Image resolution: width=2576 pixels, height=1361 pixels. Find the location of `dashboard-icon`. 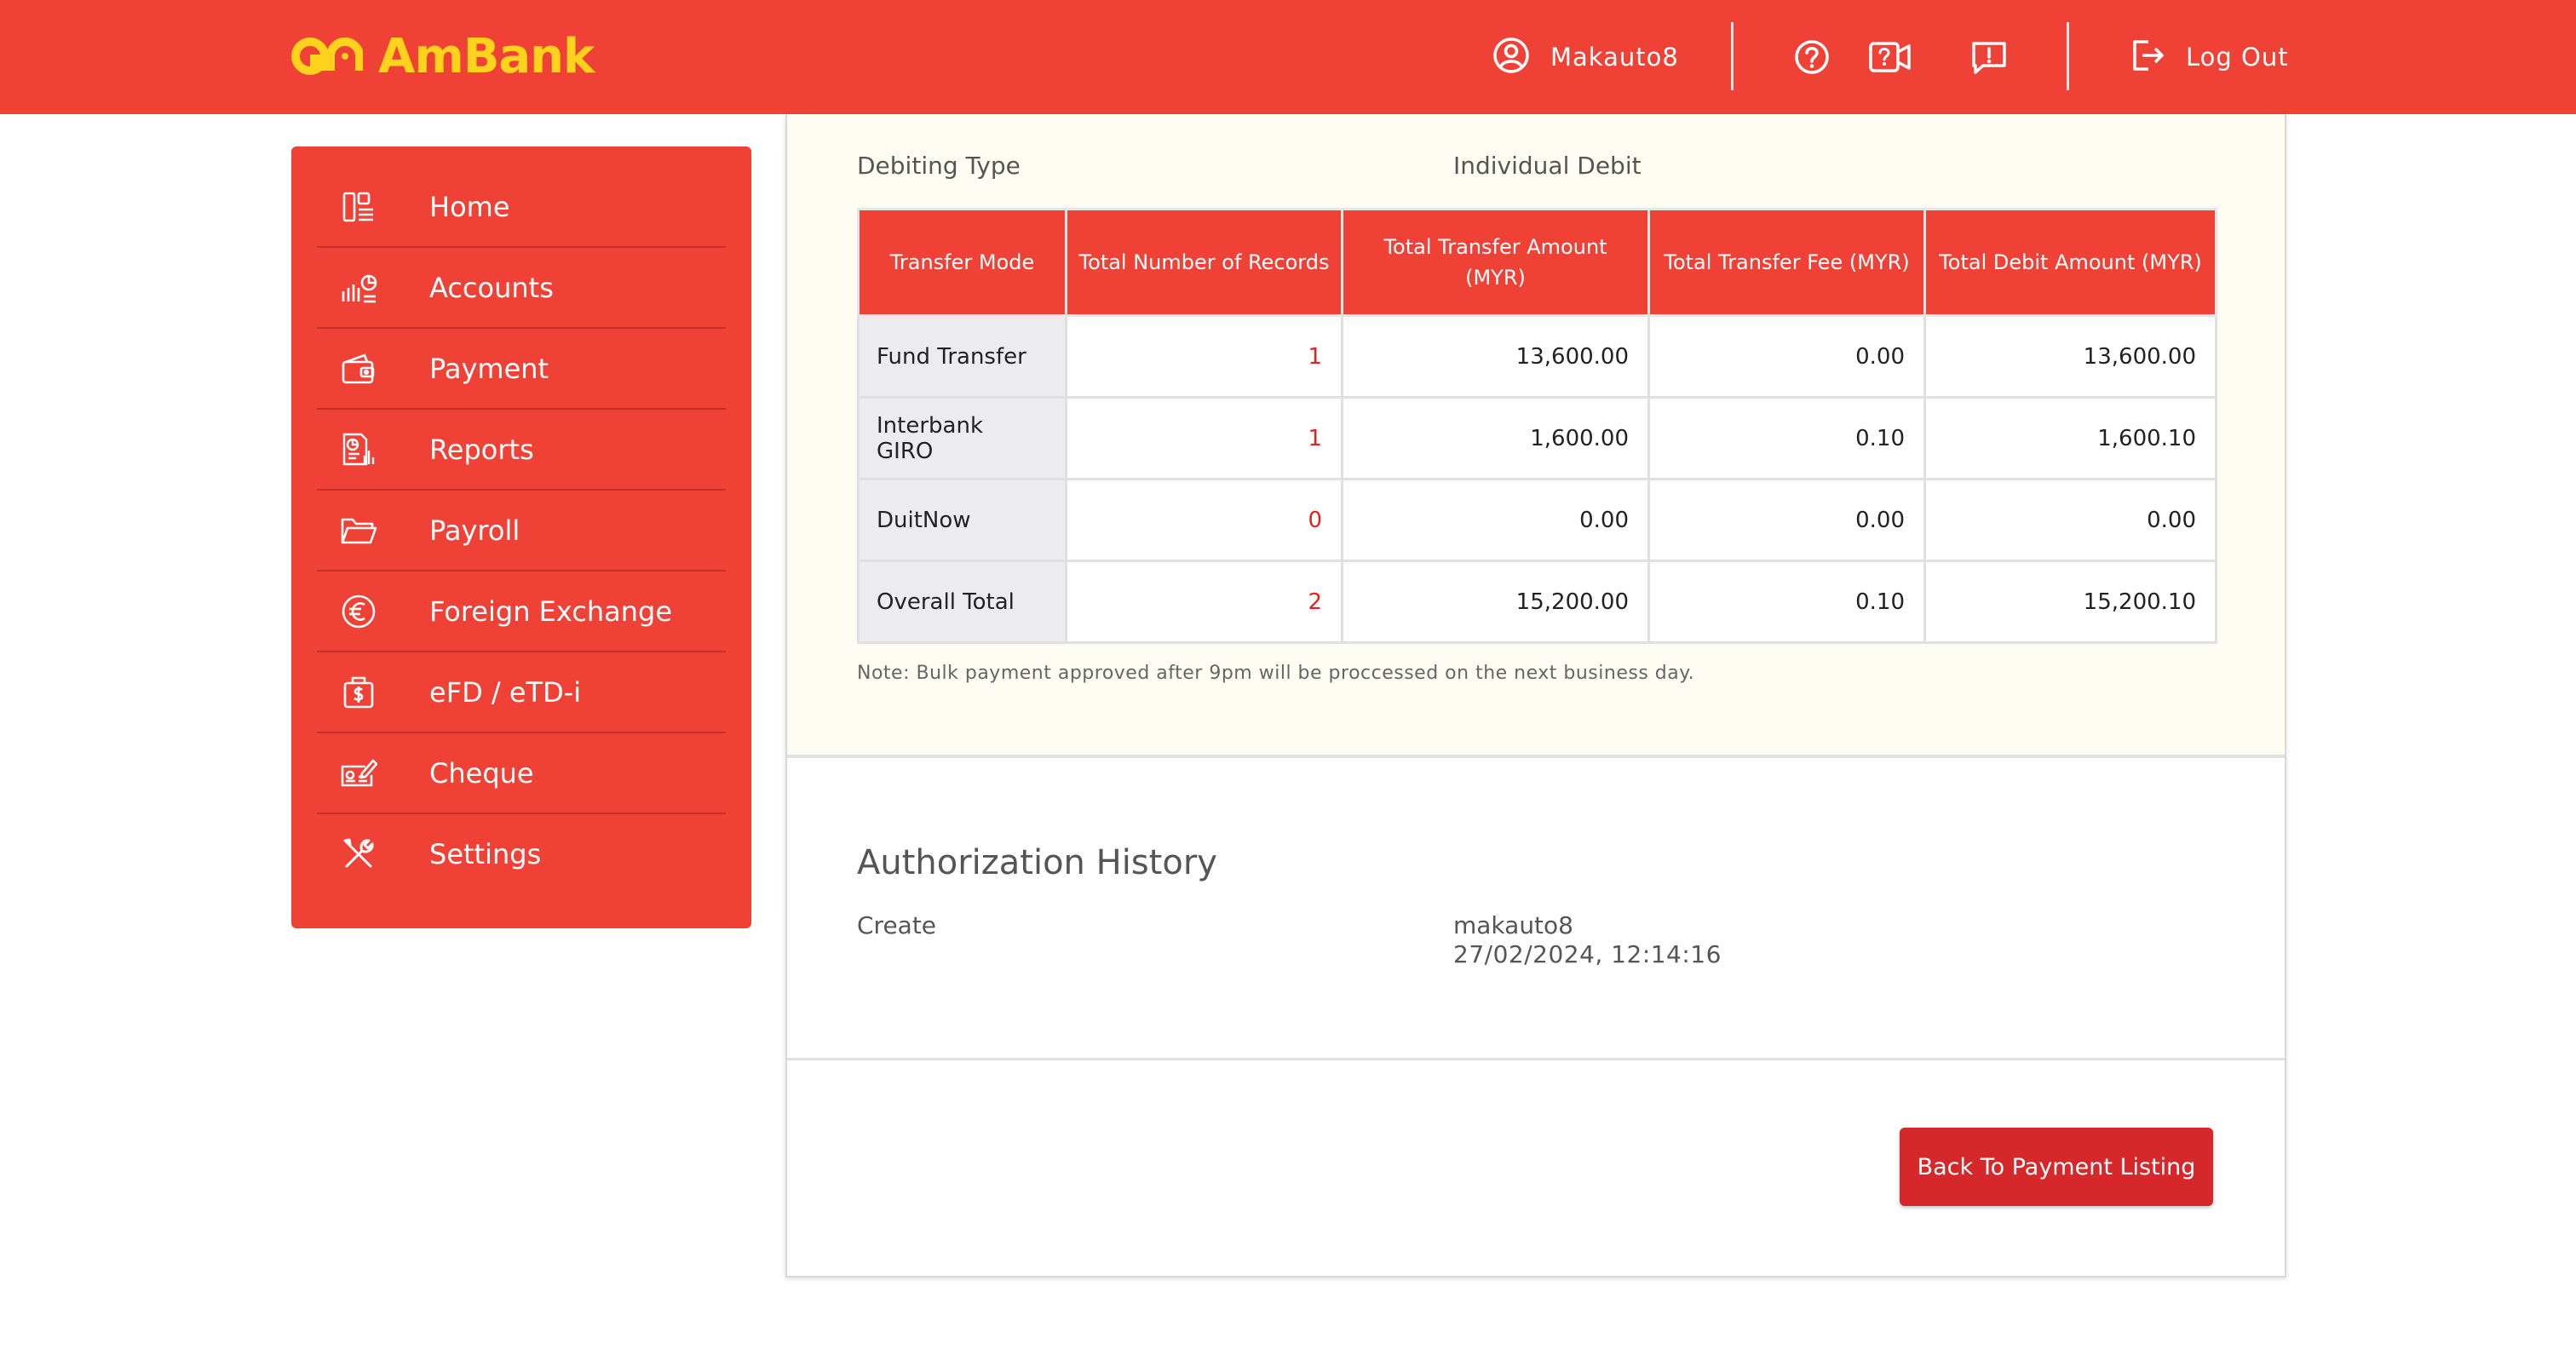

dashboard-icon is located at coordinates (359, 207).